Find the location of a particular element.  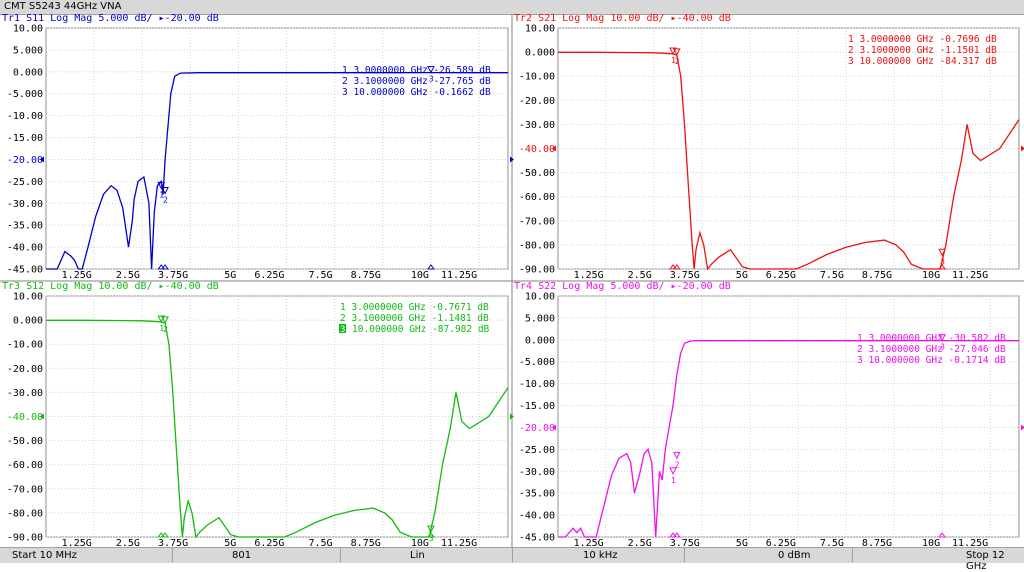

trace-title: Tr4 S22 Log Mag 5.000 dB/ ▸-20.00 dB is located at coordinates (622, 286).